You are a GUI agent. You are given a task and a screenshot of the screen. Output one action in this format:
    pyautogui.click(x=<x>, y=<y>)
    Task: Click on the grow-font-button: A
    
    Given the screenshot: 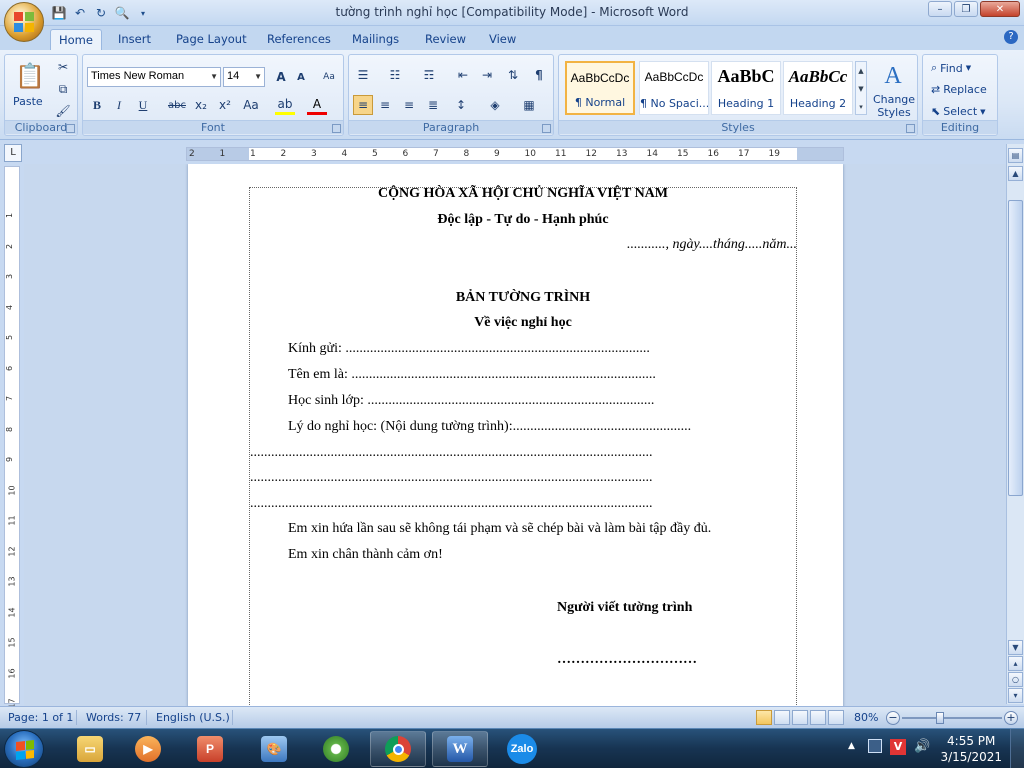 What is the action you would take?
    pyautogui.click(x=281, y=77)
    